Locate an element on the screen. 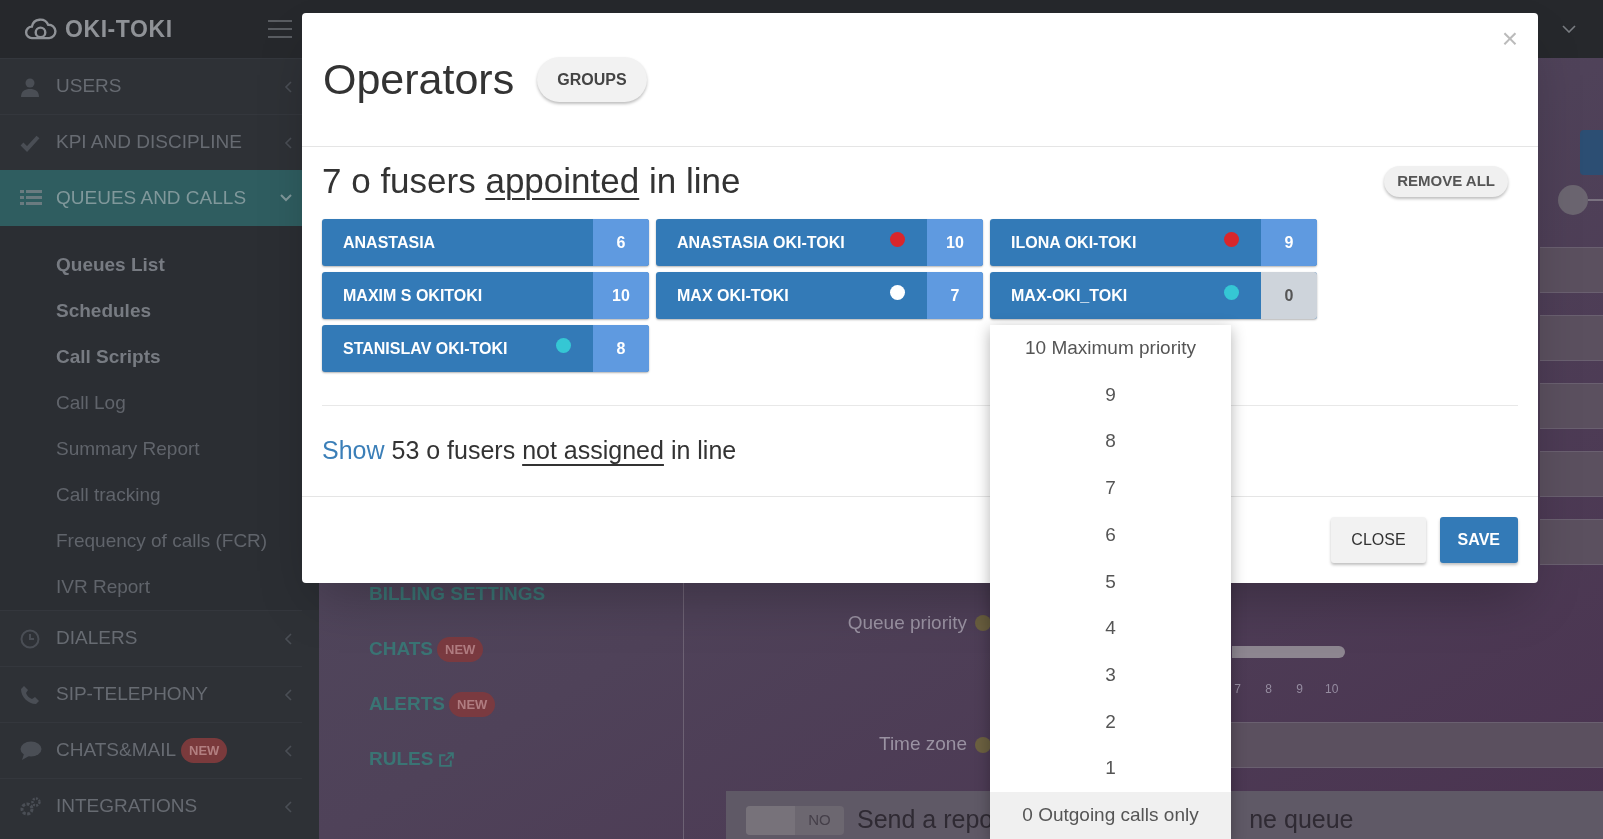 This screenshot has height=839, width=1603. dropdown-option: 7 is located at coordinates (1110, 488).